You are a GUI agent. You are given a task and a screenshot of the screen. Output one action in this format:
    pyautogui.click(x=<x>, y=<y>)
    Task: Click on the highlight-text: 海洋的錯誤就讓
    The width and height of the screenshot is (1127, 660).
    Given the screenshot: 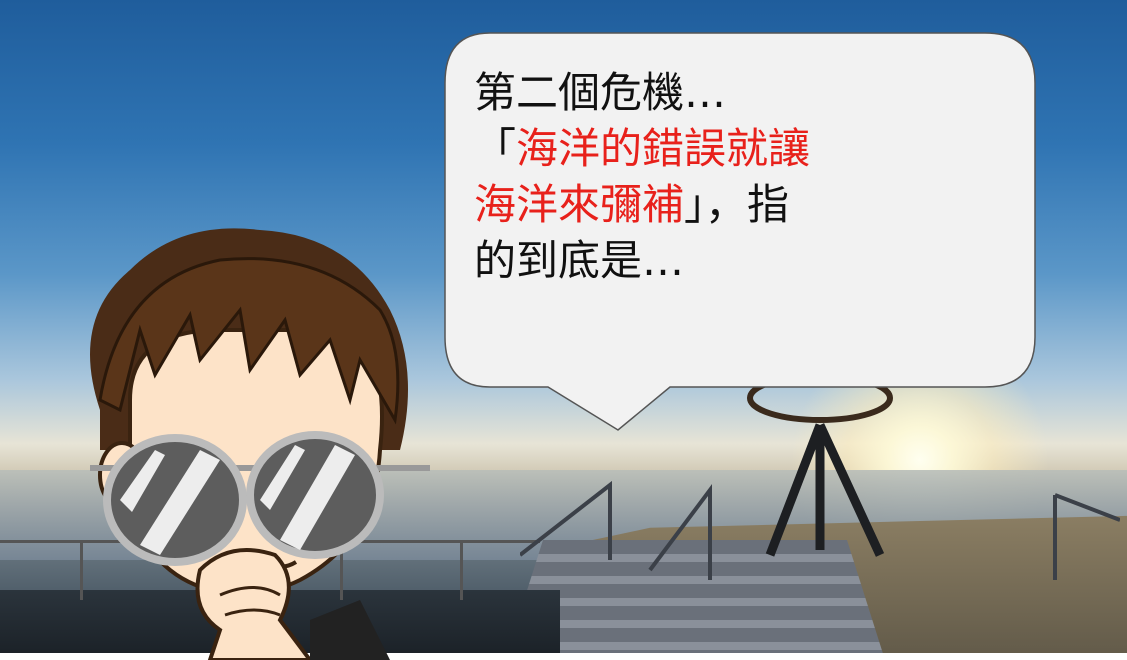 What is the action you would take?
    pyautogui.click(x=663, y=148)
    